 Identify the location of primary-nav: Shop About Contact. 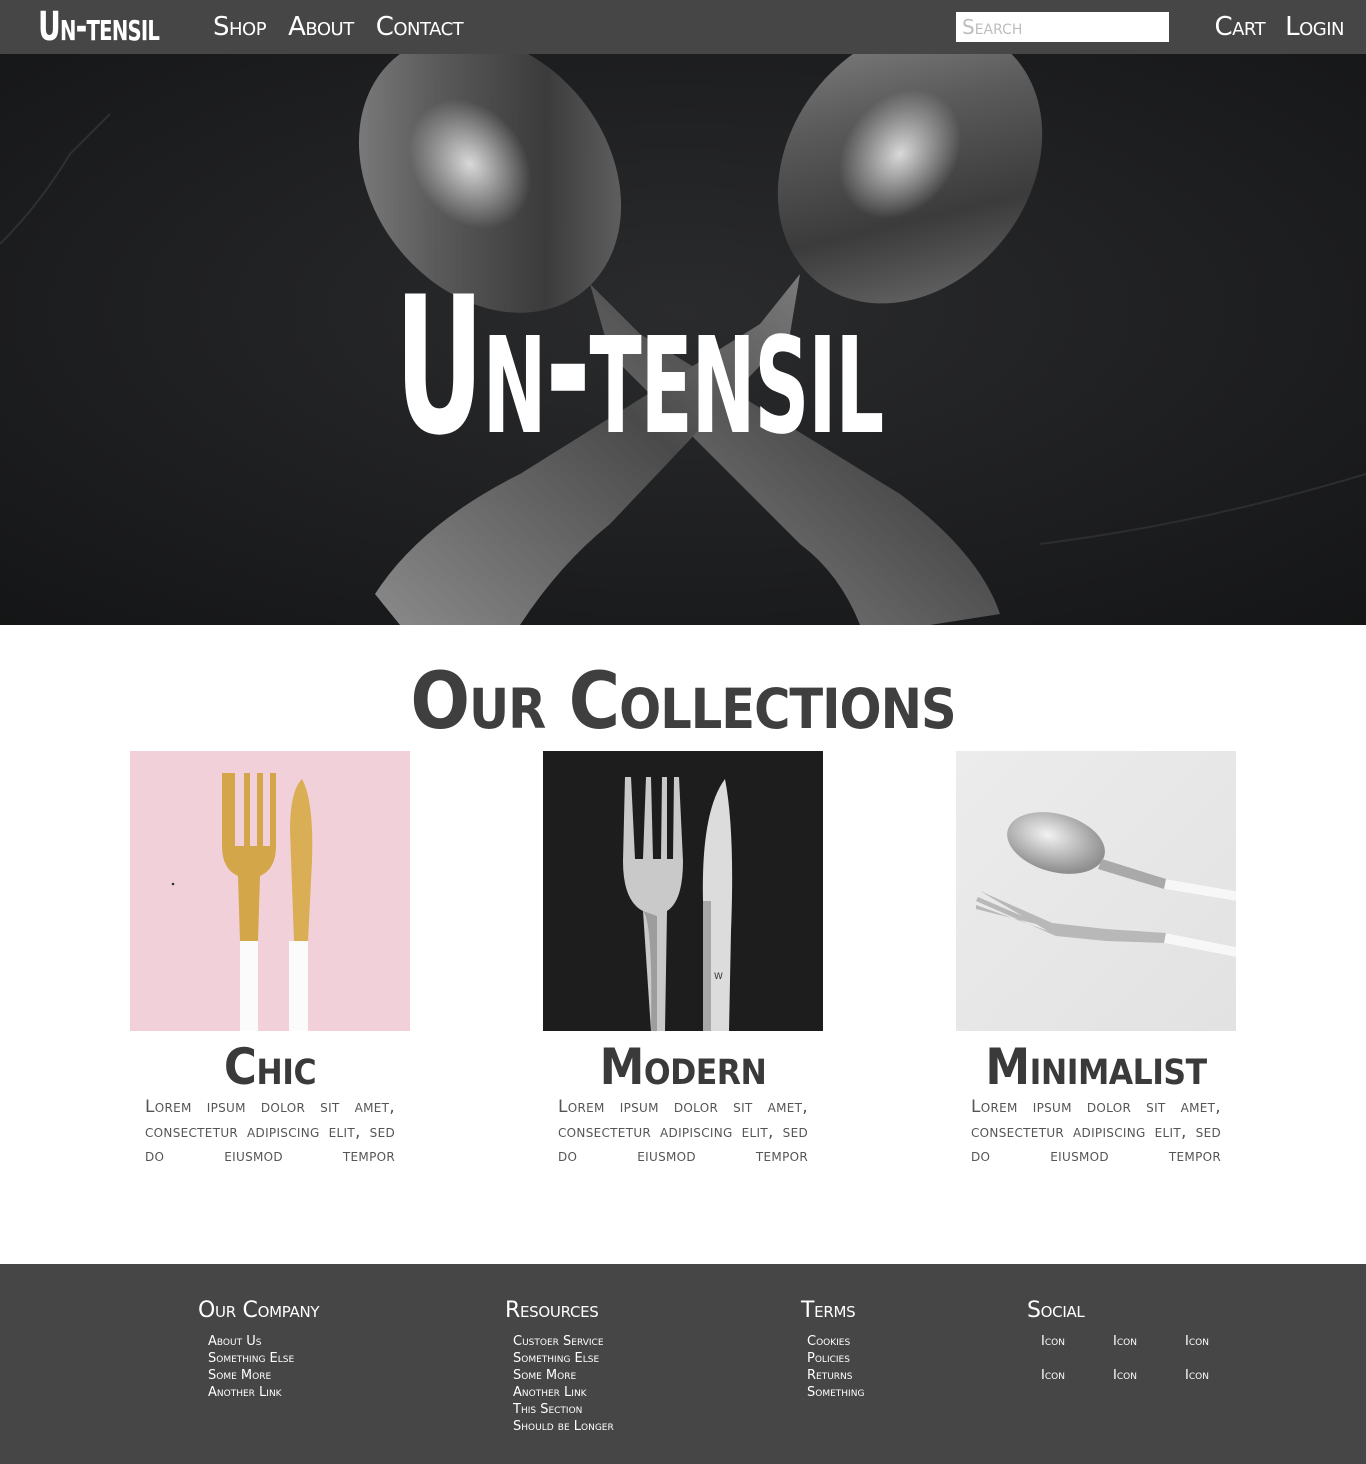
(338, 27).